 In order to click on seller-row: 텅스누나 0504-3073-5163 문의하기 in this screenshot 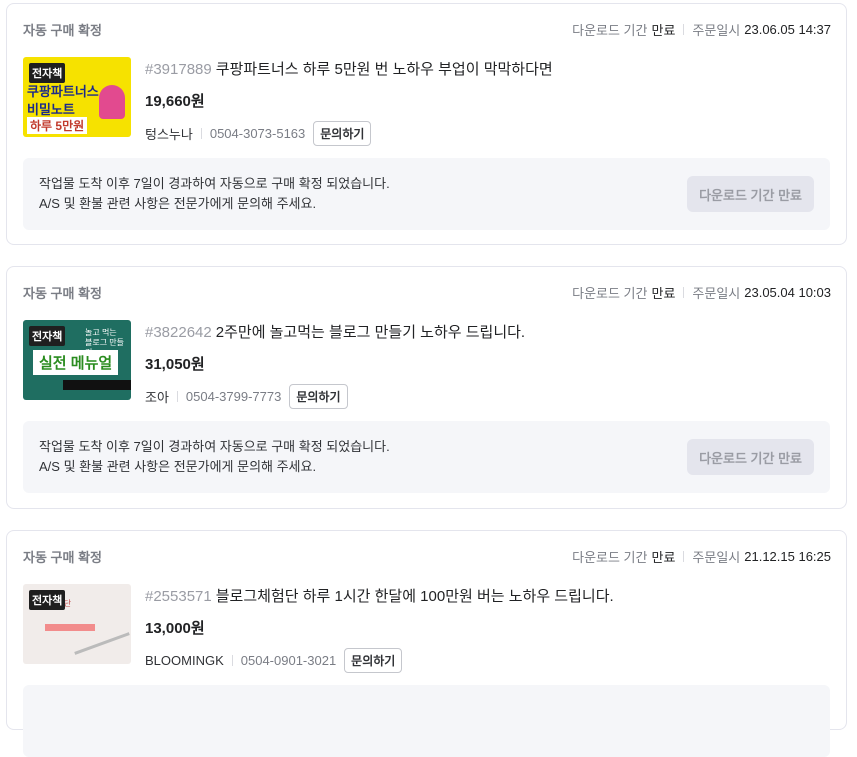, I will do `click(349, 133)`.